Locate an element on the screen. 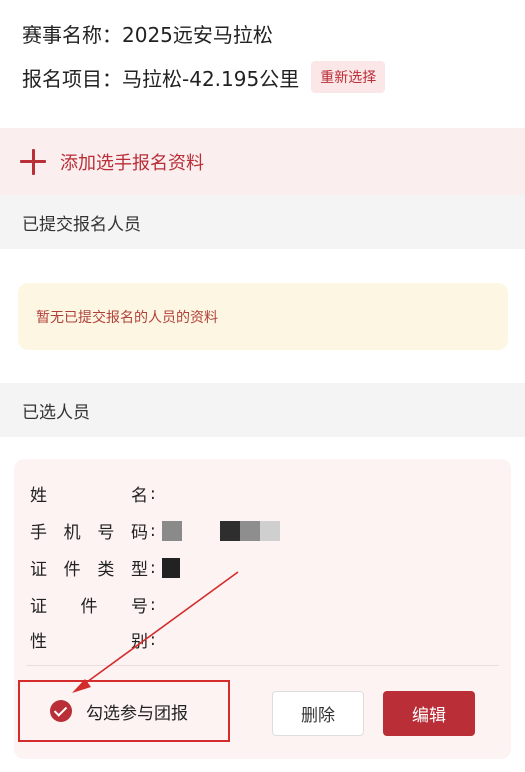 This screenshot has width=525, height=772. event-name-label: 赛事名称： is located at coordinates (72, 35).